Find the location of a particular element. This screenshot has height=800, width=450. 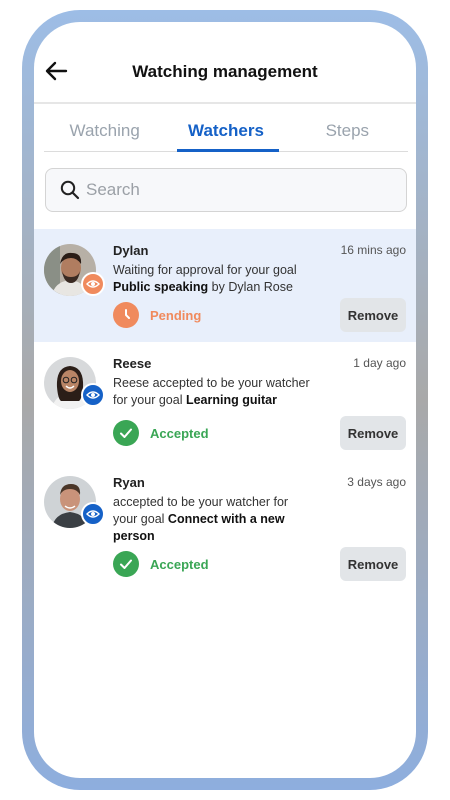

tab-bar: Watching Watchers Steps is located at coordinates (226, 128).